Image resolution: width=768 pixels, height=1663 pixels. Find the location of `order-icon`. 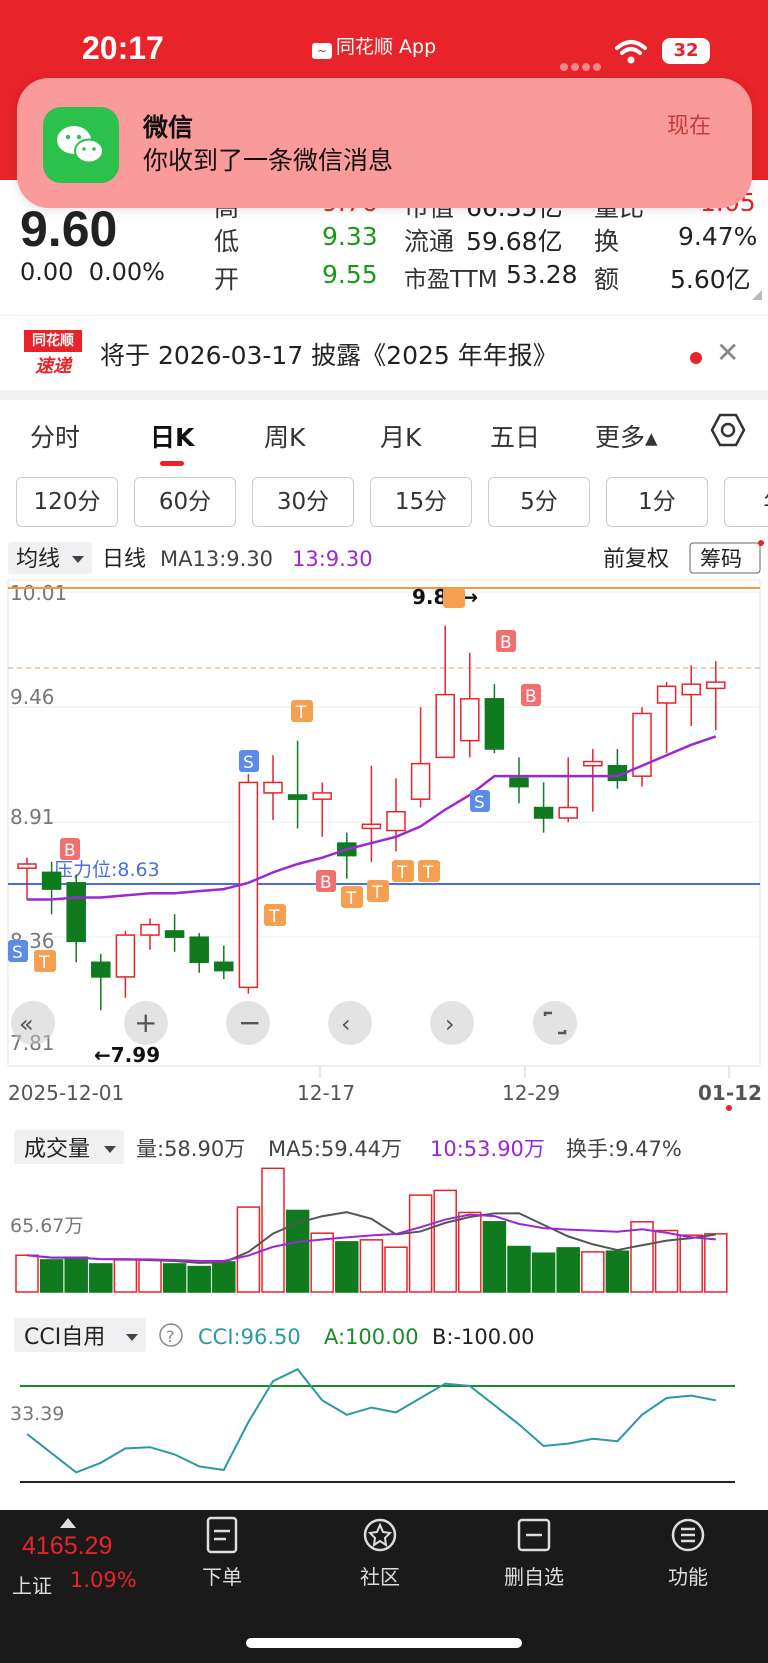

order-icon is located at coordinates (222, 1535).